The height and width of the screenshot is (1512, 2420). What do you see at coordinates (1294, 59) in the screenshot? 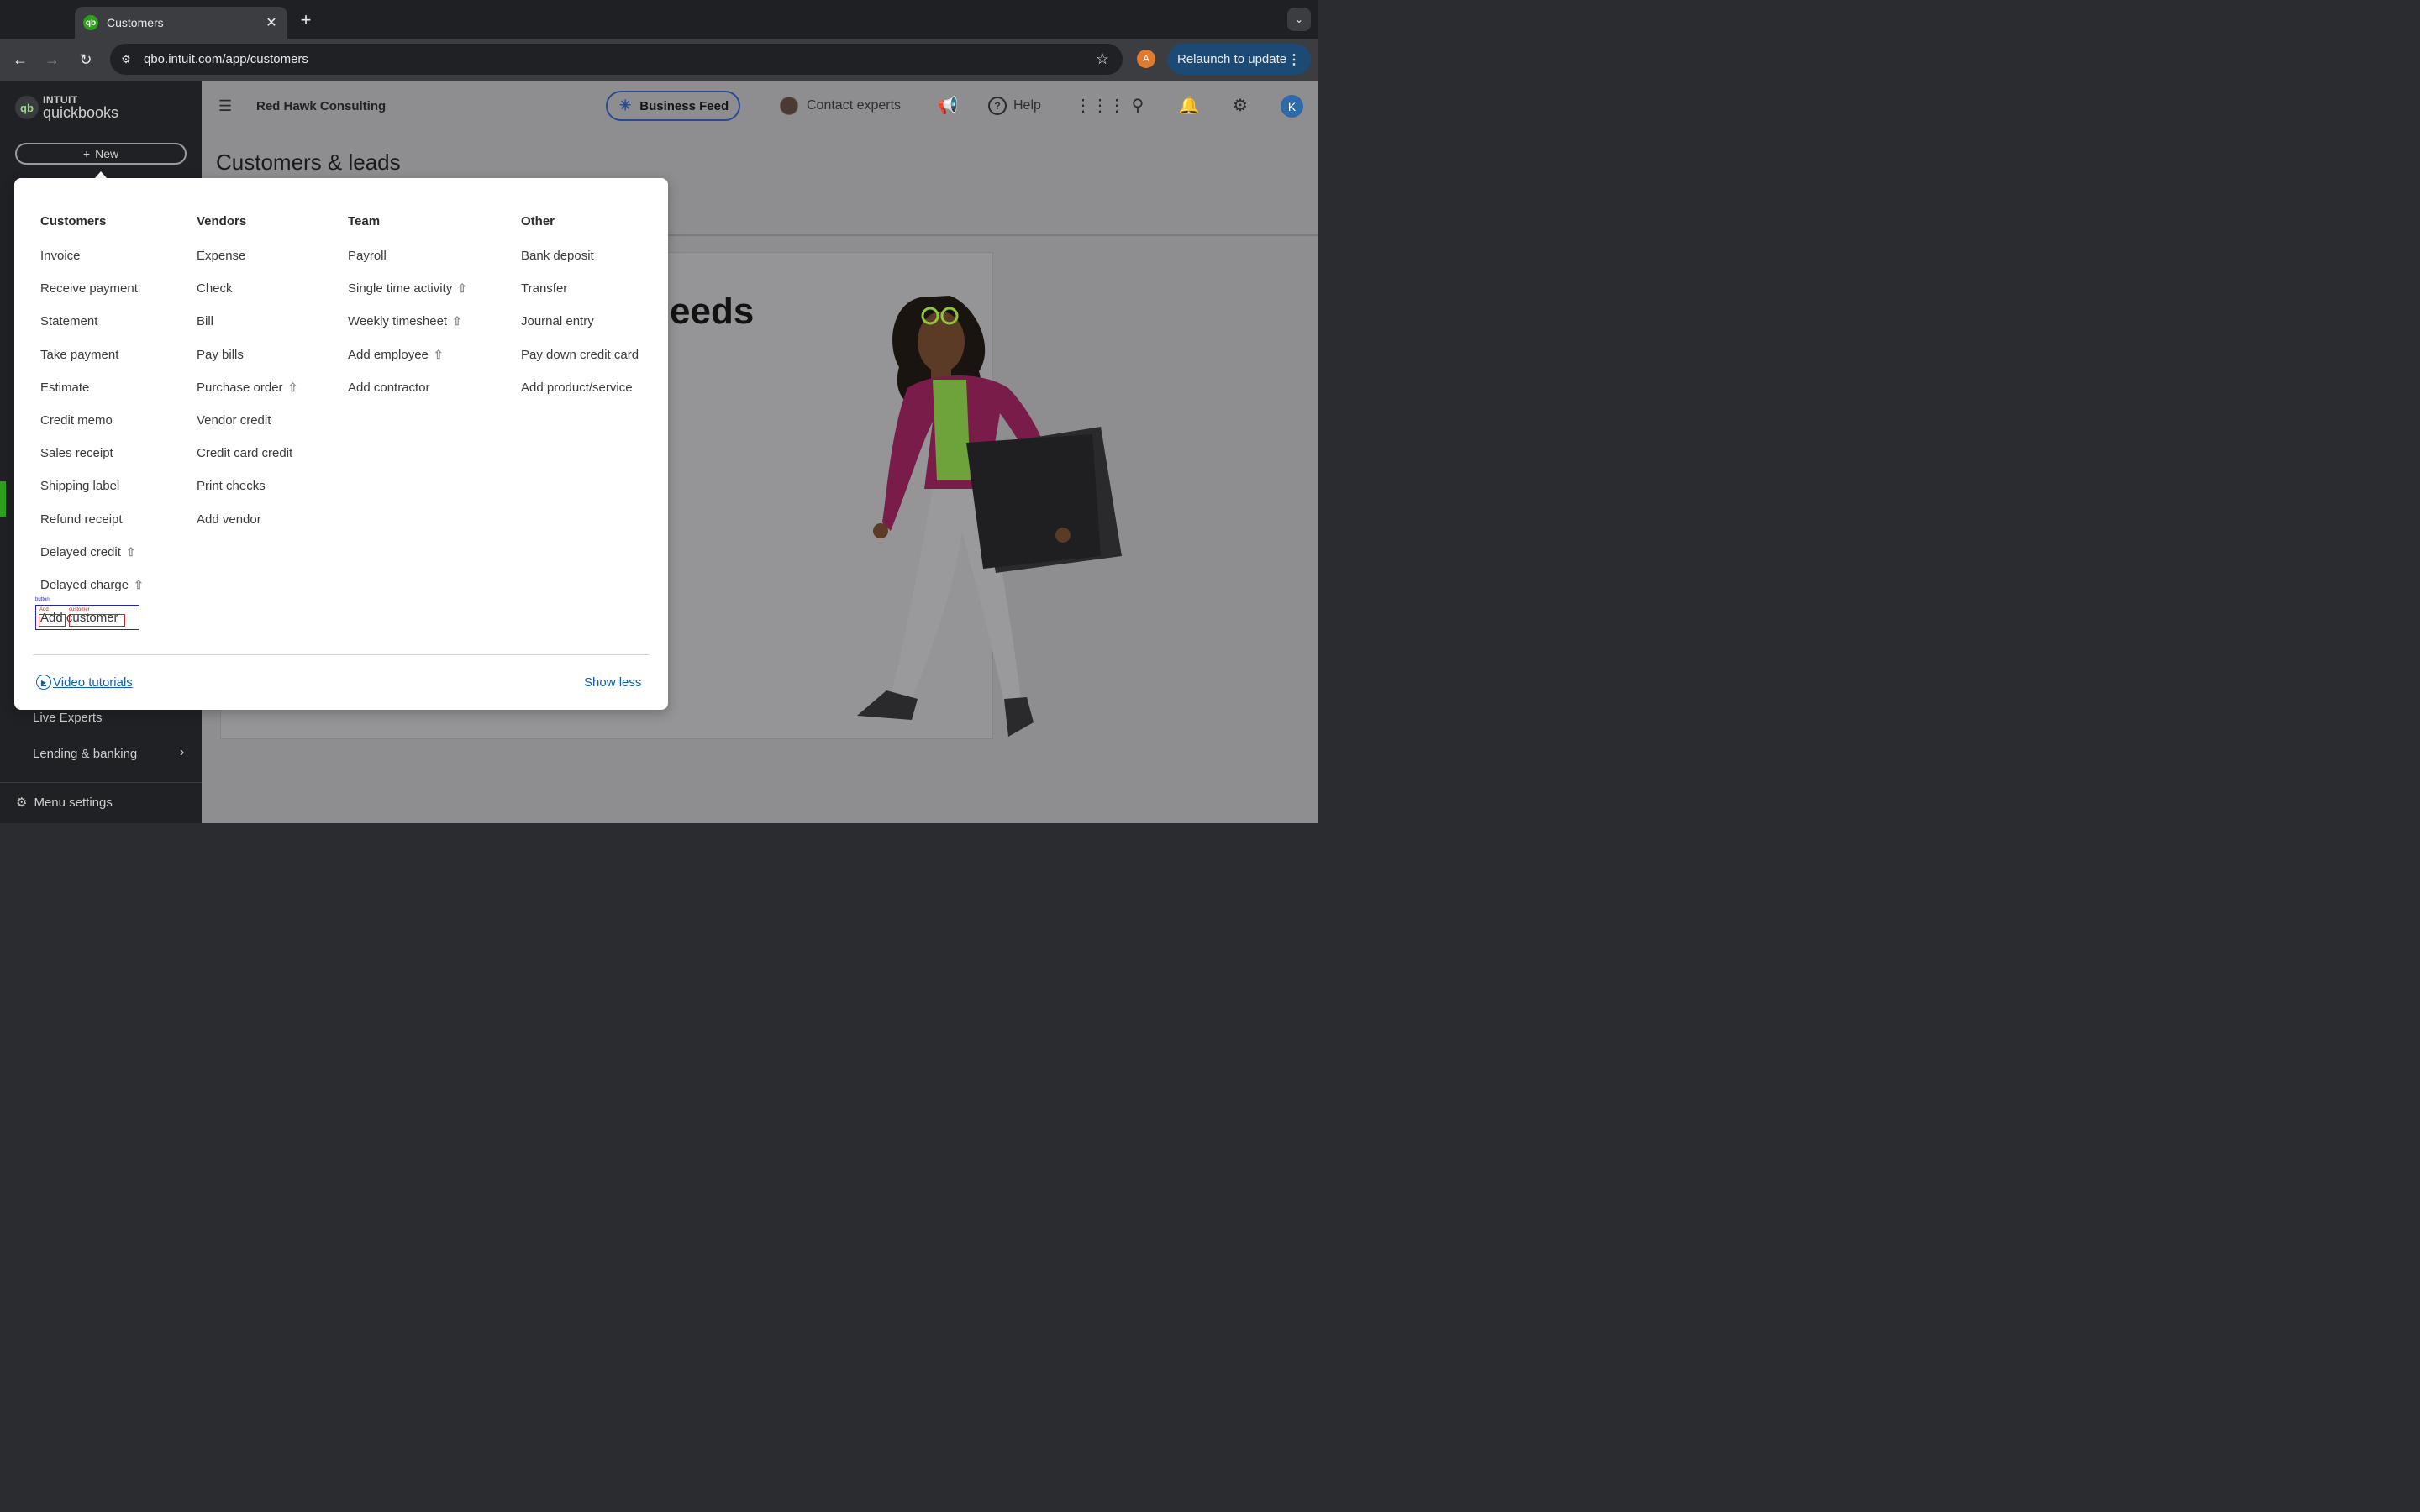
I see `kebab-menu-icon: ⋮` at bounding box center [1294, 59].